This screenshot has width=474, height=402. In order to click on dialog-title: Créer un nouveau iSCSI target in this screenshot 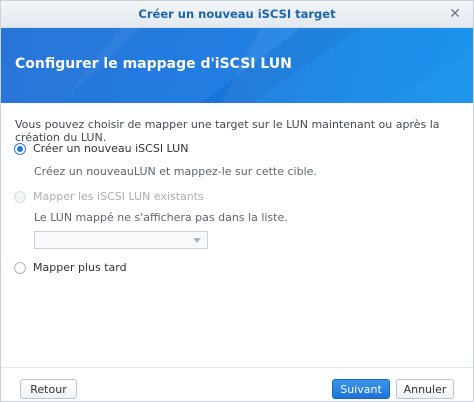, I will do `click(237, 14)`.